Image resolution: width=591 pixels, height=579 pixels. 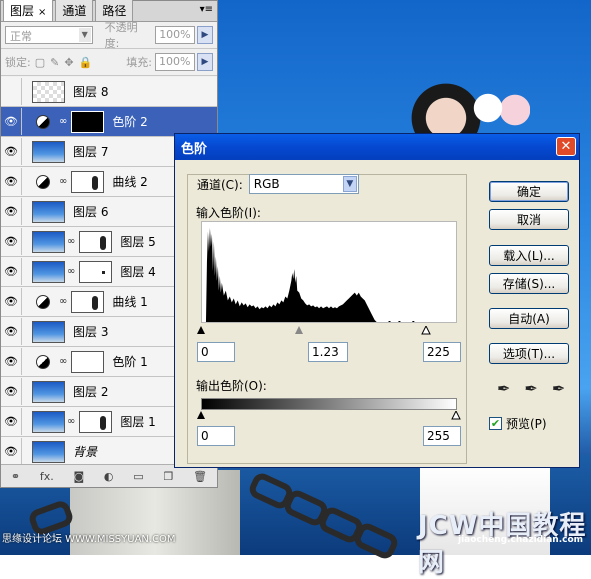 What do you see at coordinates (130, 182) in the screenshot?
I see `layer-name: 曲线 2` at bounding box center [130, 182].